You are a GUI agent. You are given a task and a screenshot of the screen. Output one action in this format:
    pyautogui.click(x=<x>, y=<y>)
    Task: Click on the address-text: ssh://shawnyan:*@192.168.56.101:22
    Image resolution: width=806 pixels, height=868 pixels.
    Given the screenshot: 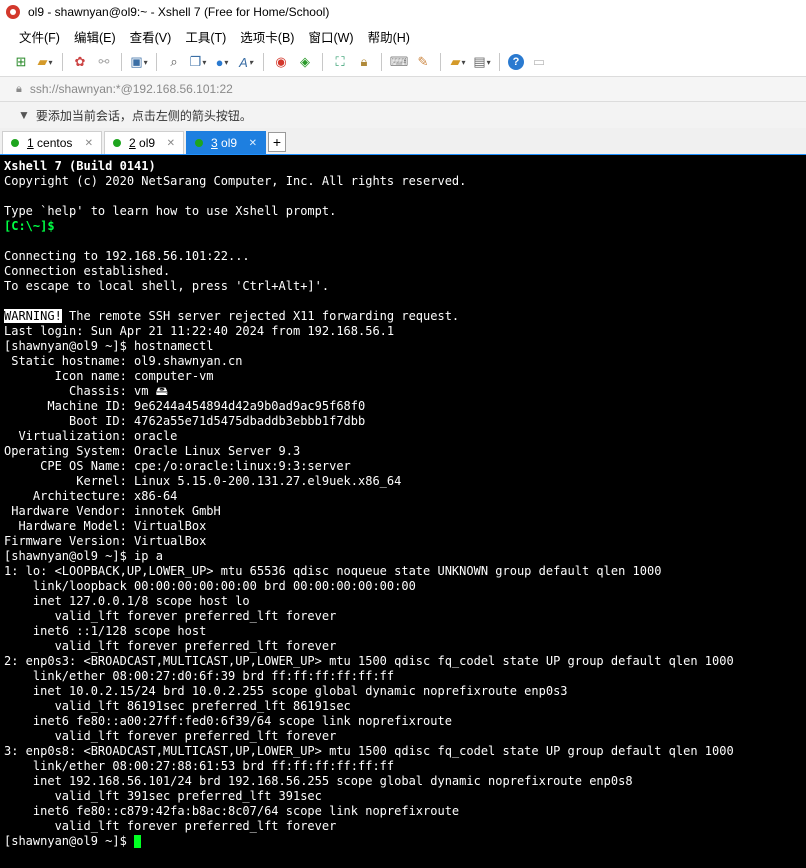 What is the action you would take?
    pyautogui.click(x=131, y=89)
    